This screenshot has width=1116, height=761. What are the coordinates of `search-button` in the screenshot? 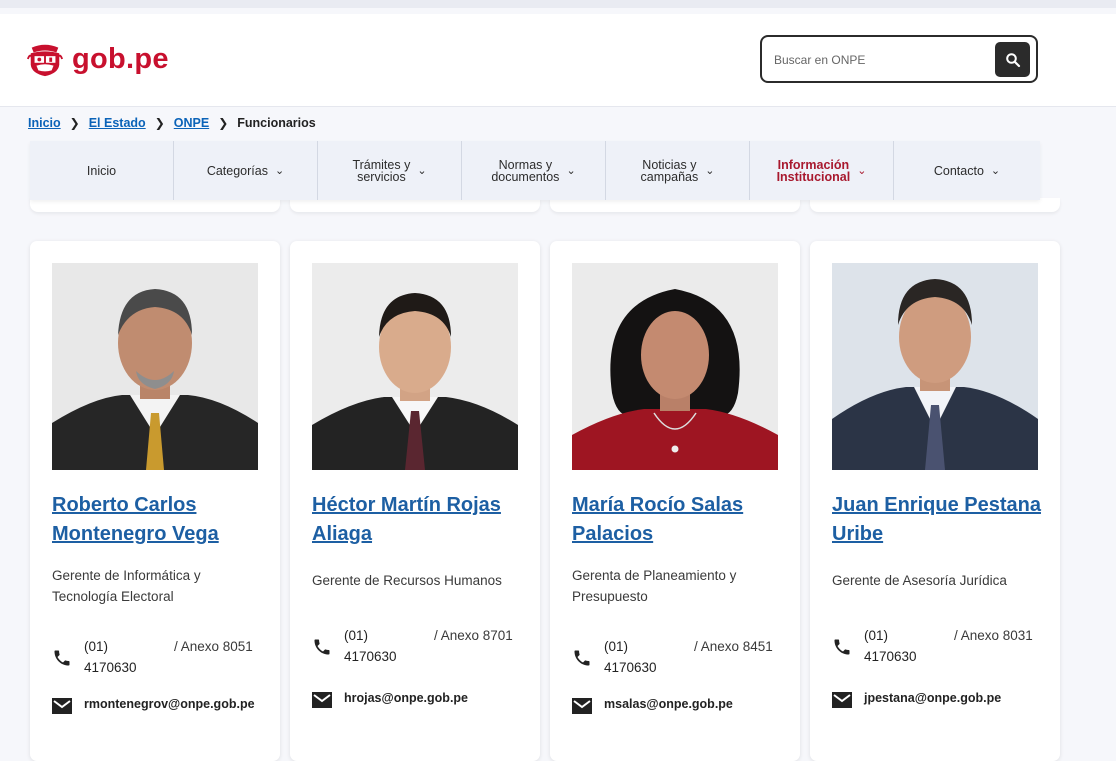 It's located at (1012, 59).